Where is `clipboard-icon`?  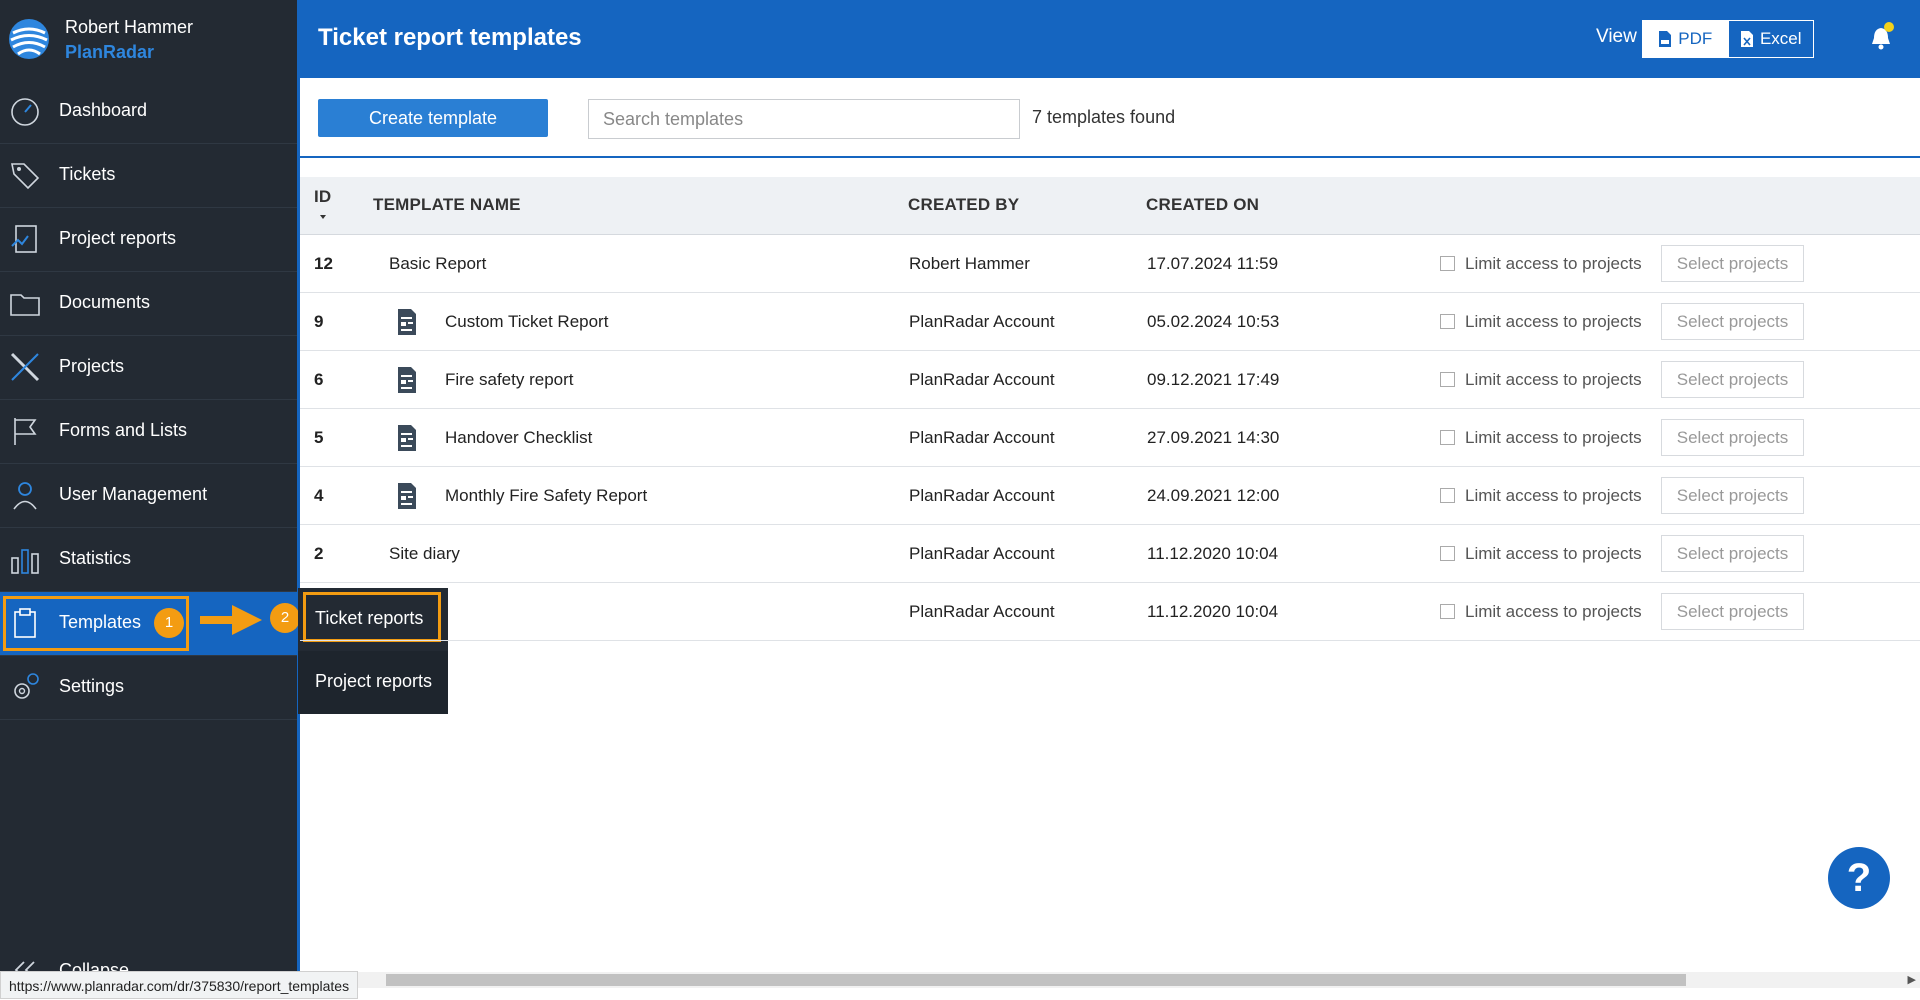 clipboard-icon is located at coordinates (25, 623).